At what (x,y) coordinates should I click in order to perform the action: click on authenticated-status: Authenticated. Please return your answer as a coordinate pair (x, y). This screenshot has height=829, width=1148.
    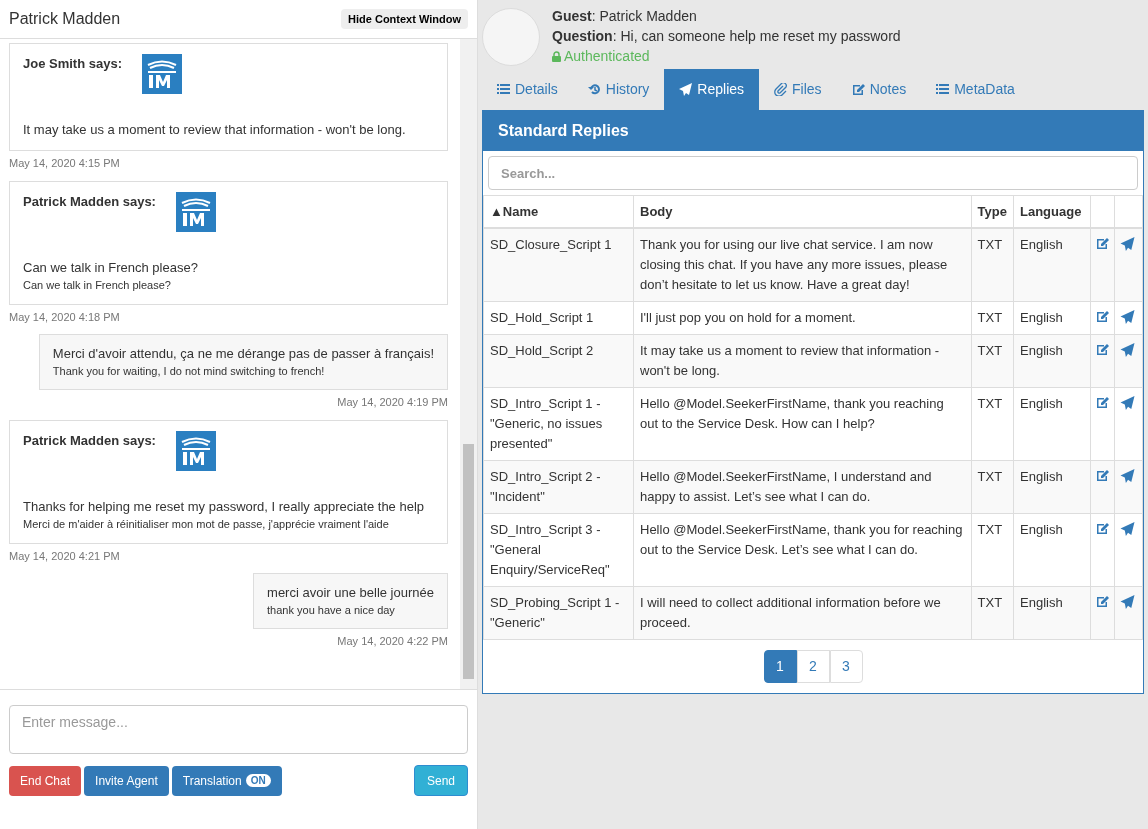
    Looking at the image, I should click on (607, 56).